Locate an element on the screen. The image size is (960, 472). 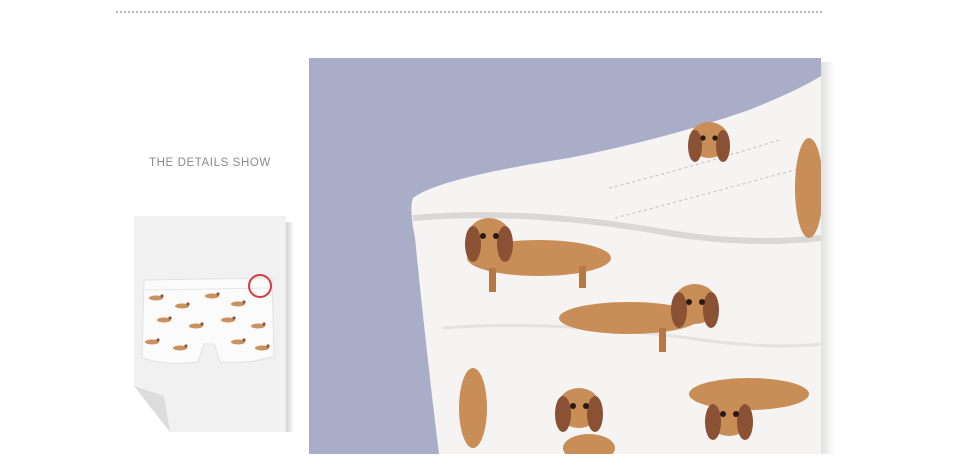
dotted-divider is located at coordinates (469, 12).